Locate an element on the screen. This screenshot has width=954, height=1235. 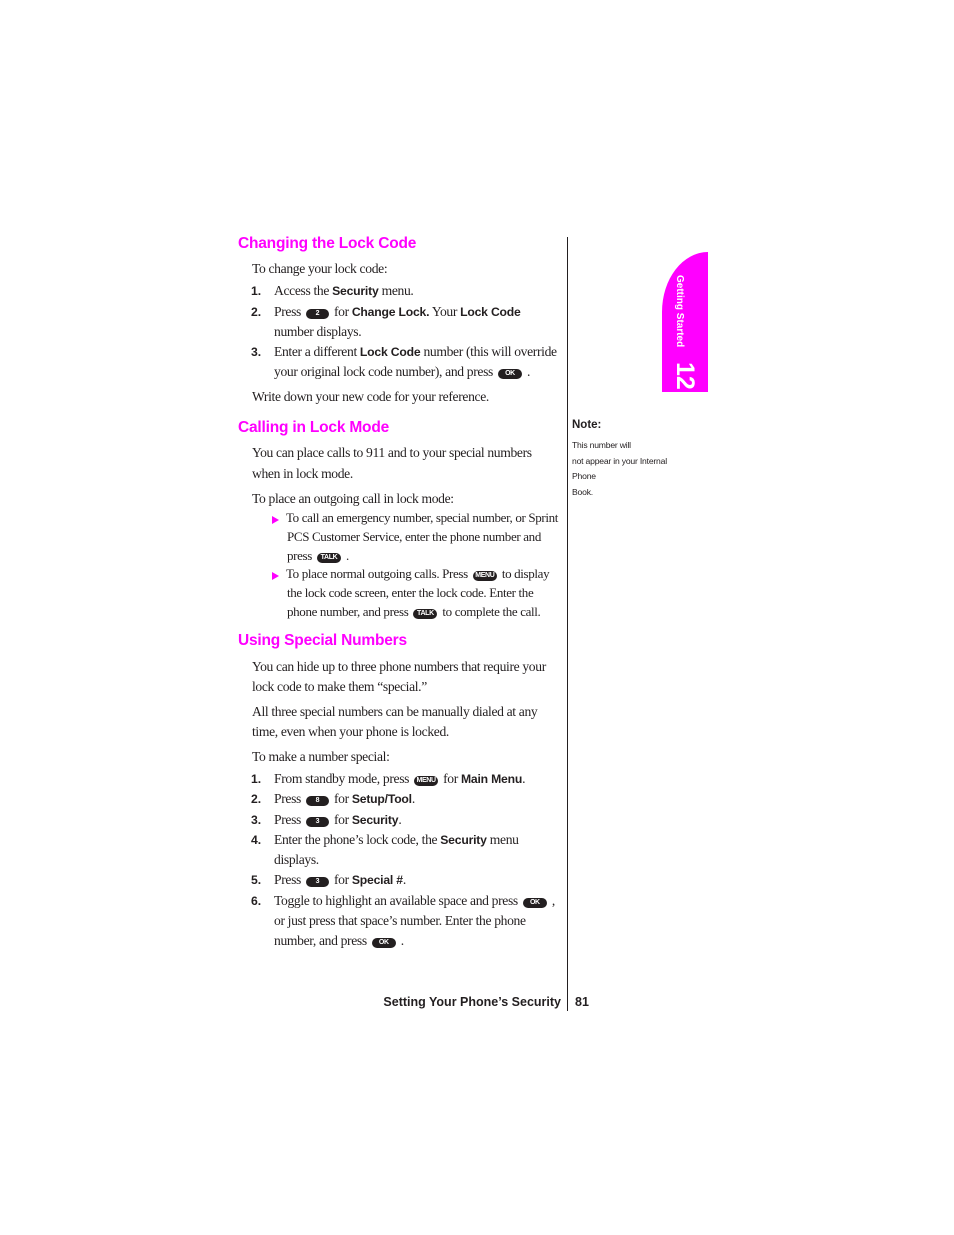
note-line: Book. is located at coordinates (582, 492).